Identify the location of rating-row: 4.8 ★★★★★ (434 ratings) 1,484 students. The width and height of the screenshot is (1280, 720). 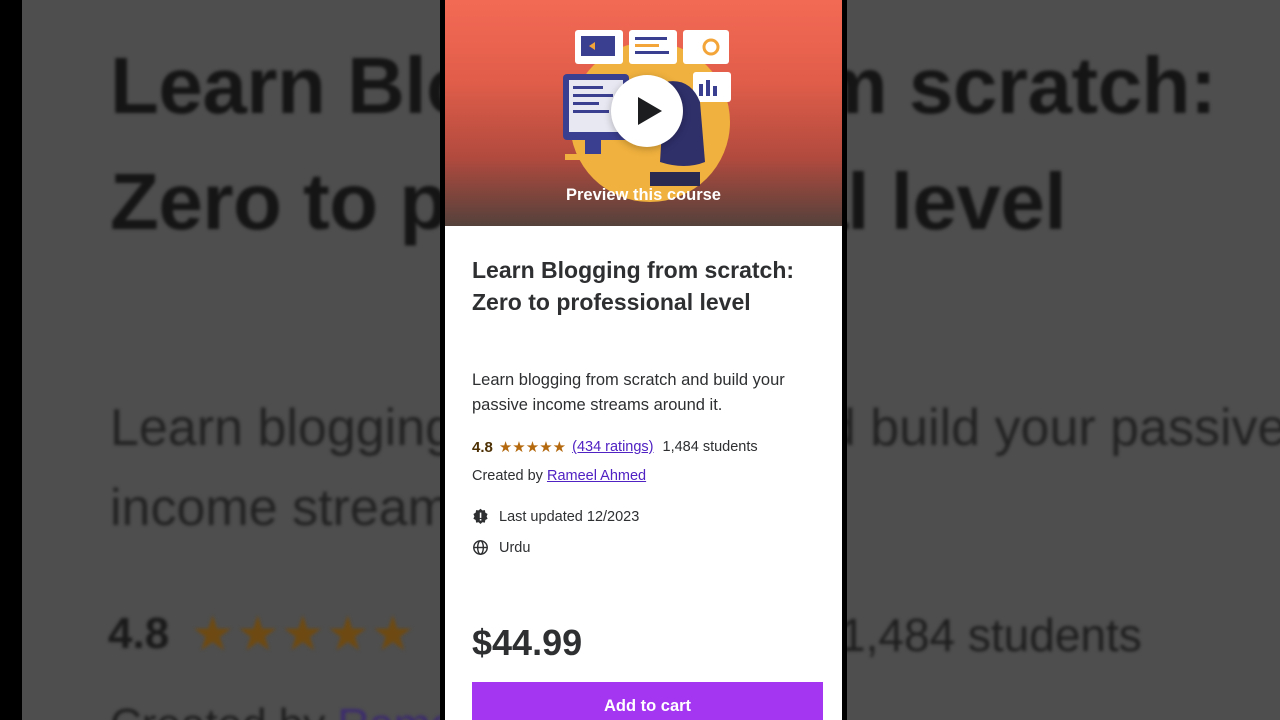
(615, 447).